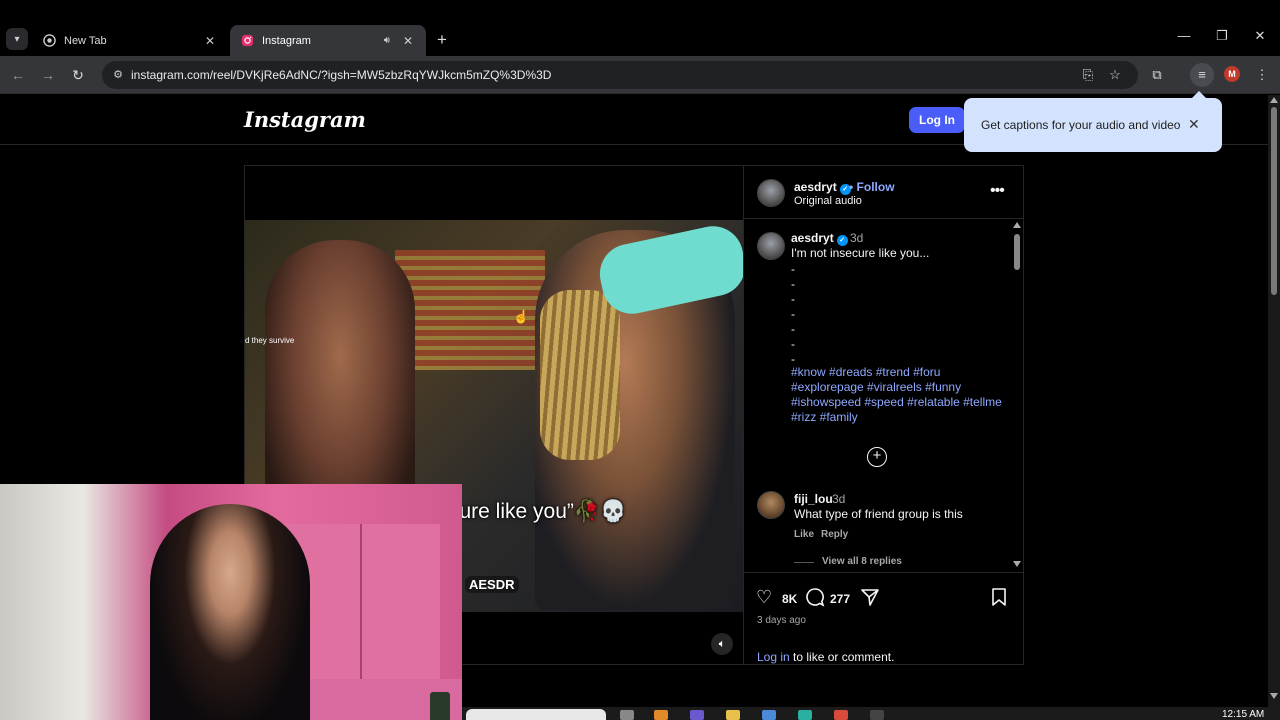  What do you see at coordinates (834, 534) in the screenshot?
I see `comment-reply-button: Reply` at bounding box center [834, 534].